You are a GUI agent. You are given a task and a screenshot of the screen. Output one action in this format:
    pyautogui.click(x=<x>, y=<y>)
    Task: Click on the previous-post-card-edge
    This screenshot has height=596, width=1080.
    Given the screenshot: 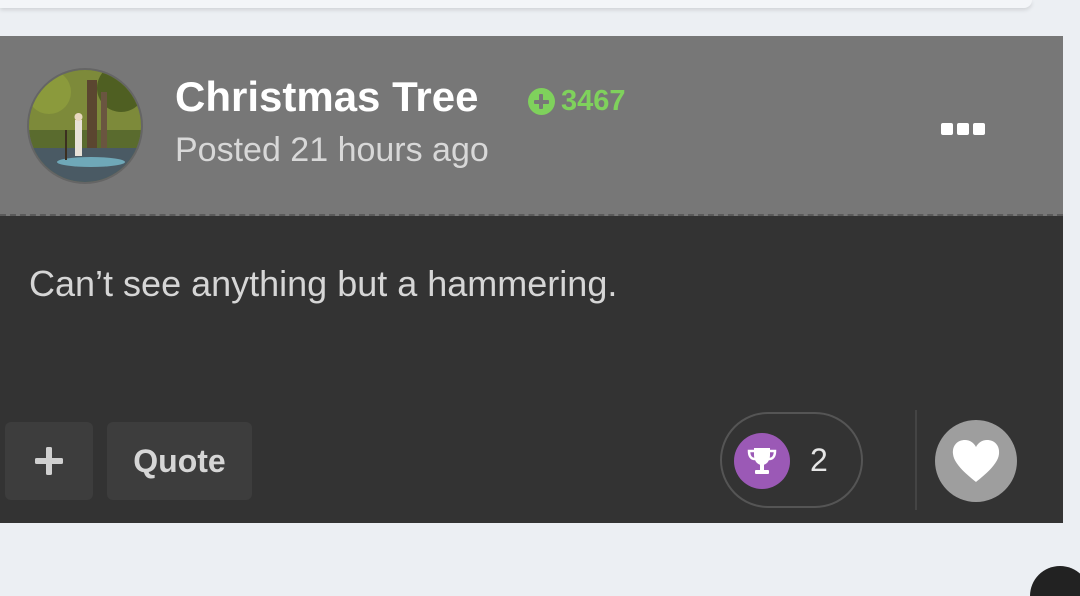 What is the action you would take?
    pyautogui.click(x=516, y=4)
    